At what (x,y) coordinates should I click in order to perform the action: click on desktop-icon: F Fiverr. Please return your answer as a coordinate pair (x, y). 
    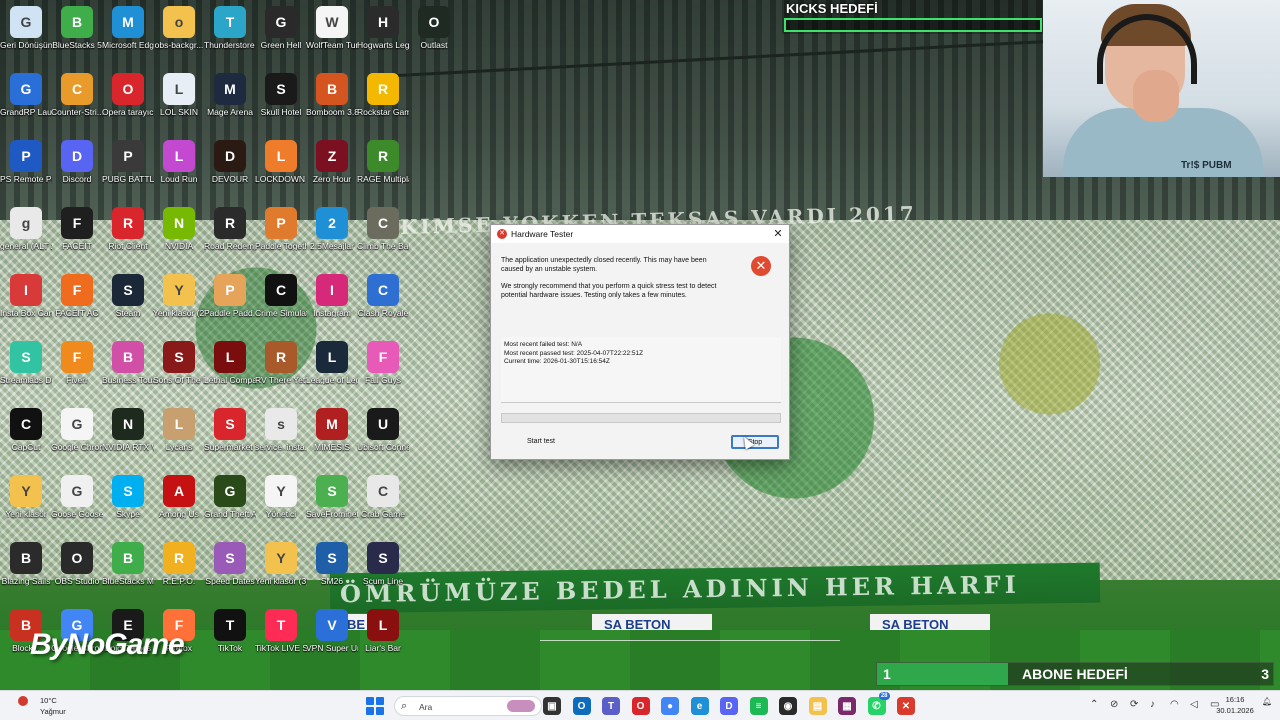
    Looking at the image, I should click on (77, 363).